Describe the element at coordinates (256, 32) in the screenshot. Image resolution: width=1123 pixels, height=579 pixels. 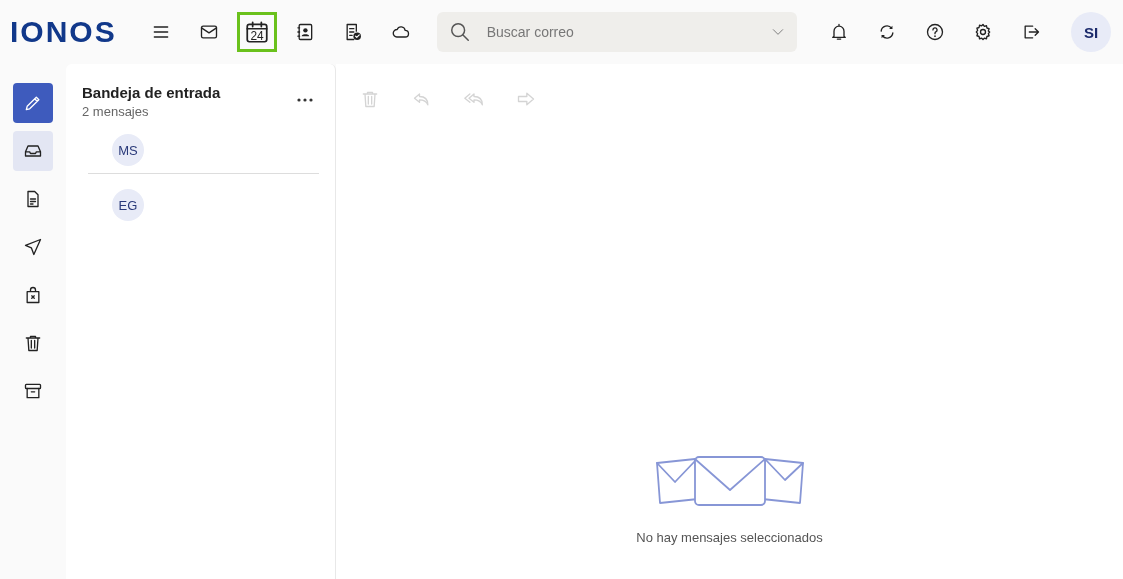
I see `app-button: 24` at that location.